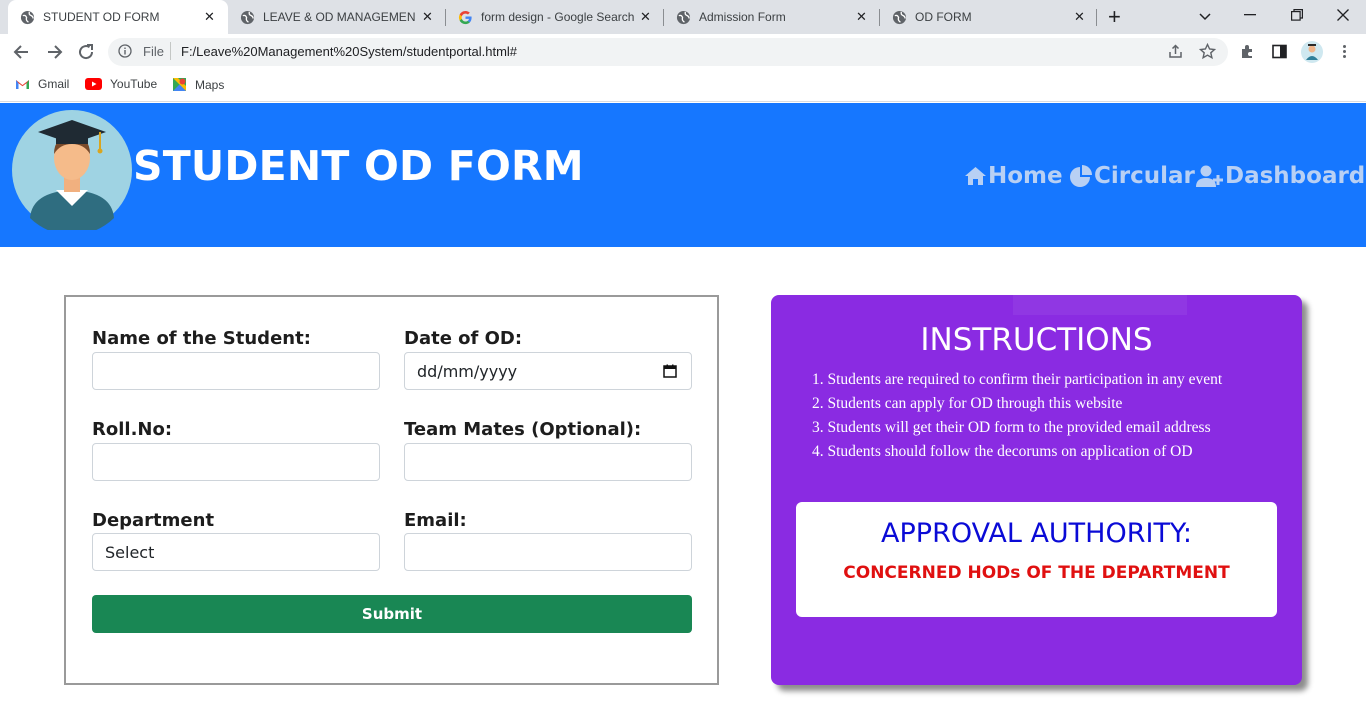 This screenshot has width=1366, height=728. Describe the element at coordinates (670, 371) in the screenshot. I see `calendar-icon` at that location.